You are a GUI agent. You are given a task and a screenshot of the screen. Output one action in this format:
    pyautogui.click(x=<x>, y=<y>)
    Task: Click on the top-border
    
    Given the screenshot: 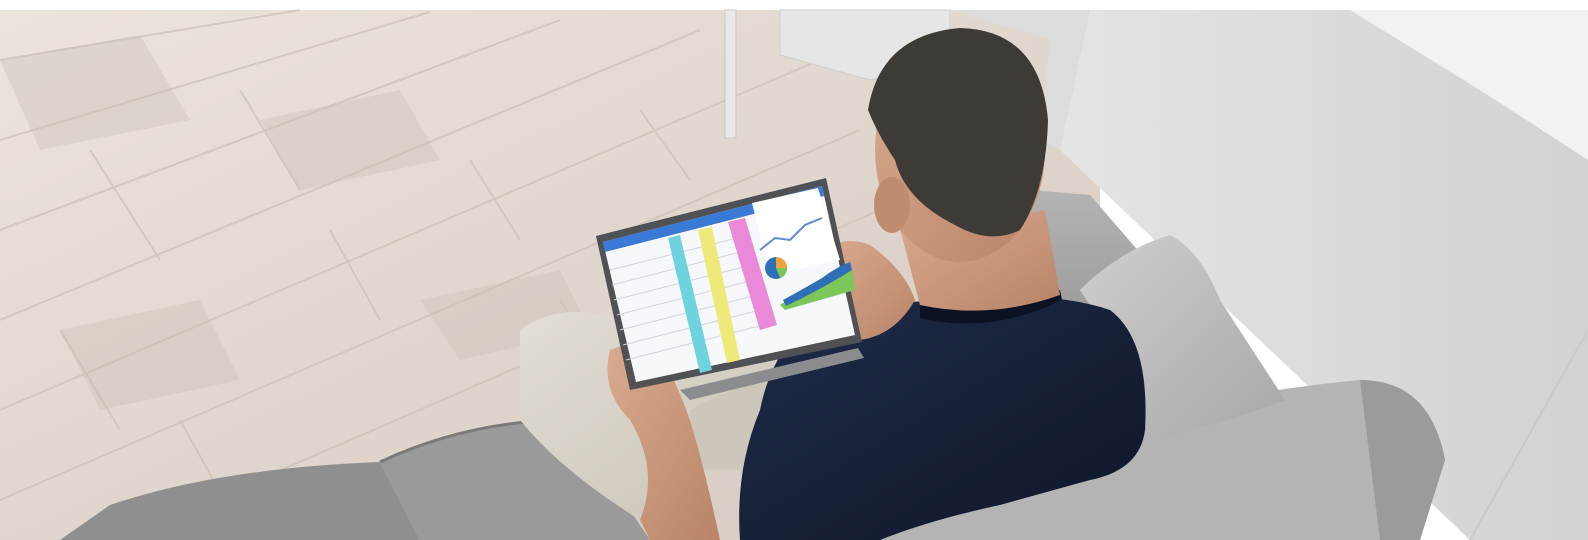 What is the action you would take?
    pyautogui.click(x=794, y=5)
    